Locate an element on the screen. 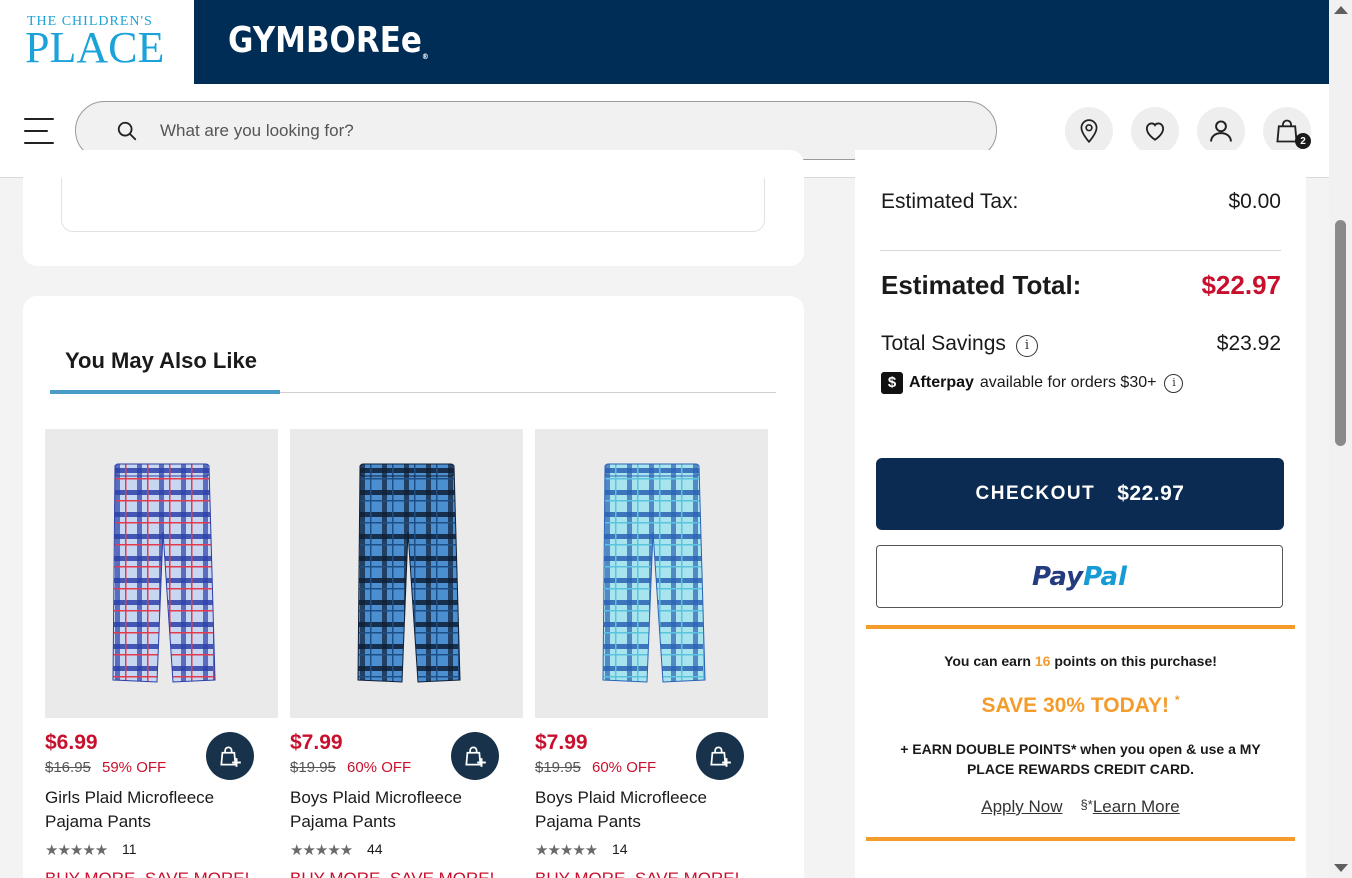  cart-items-card is located at coordinates (413, 208).